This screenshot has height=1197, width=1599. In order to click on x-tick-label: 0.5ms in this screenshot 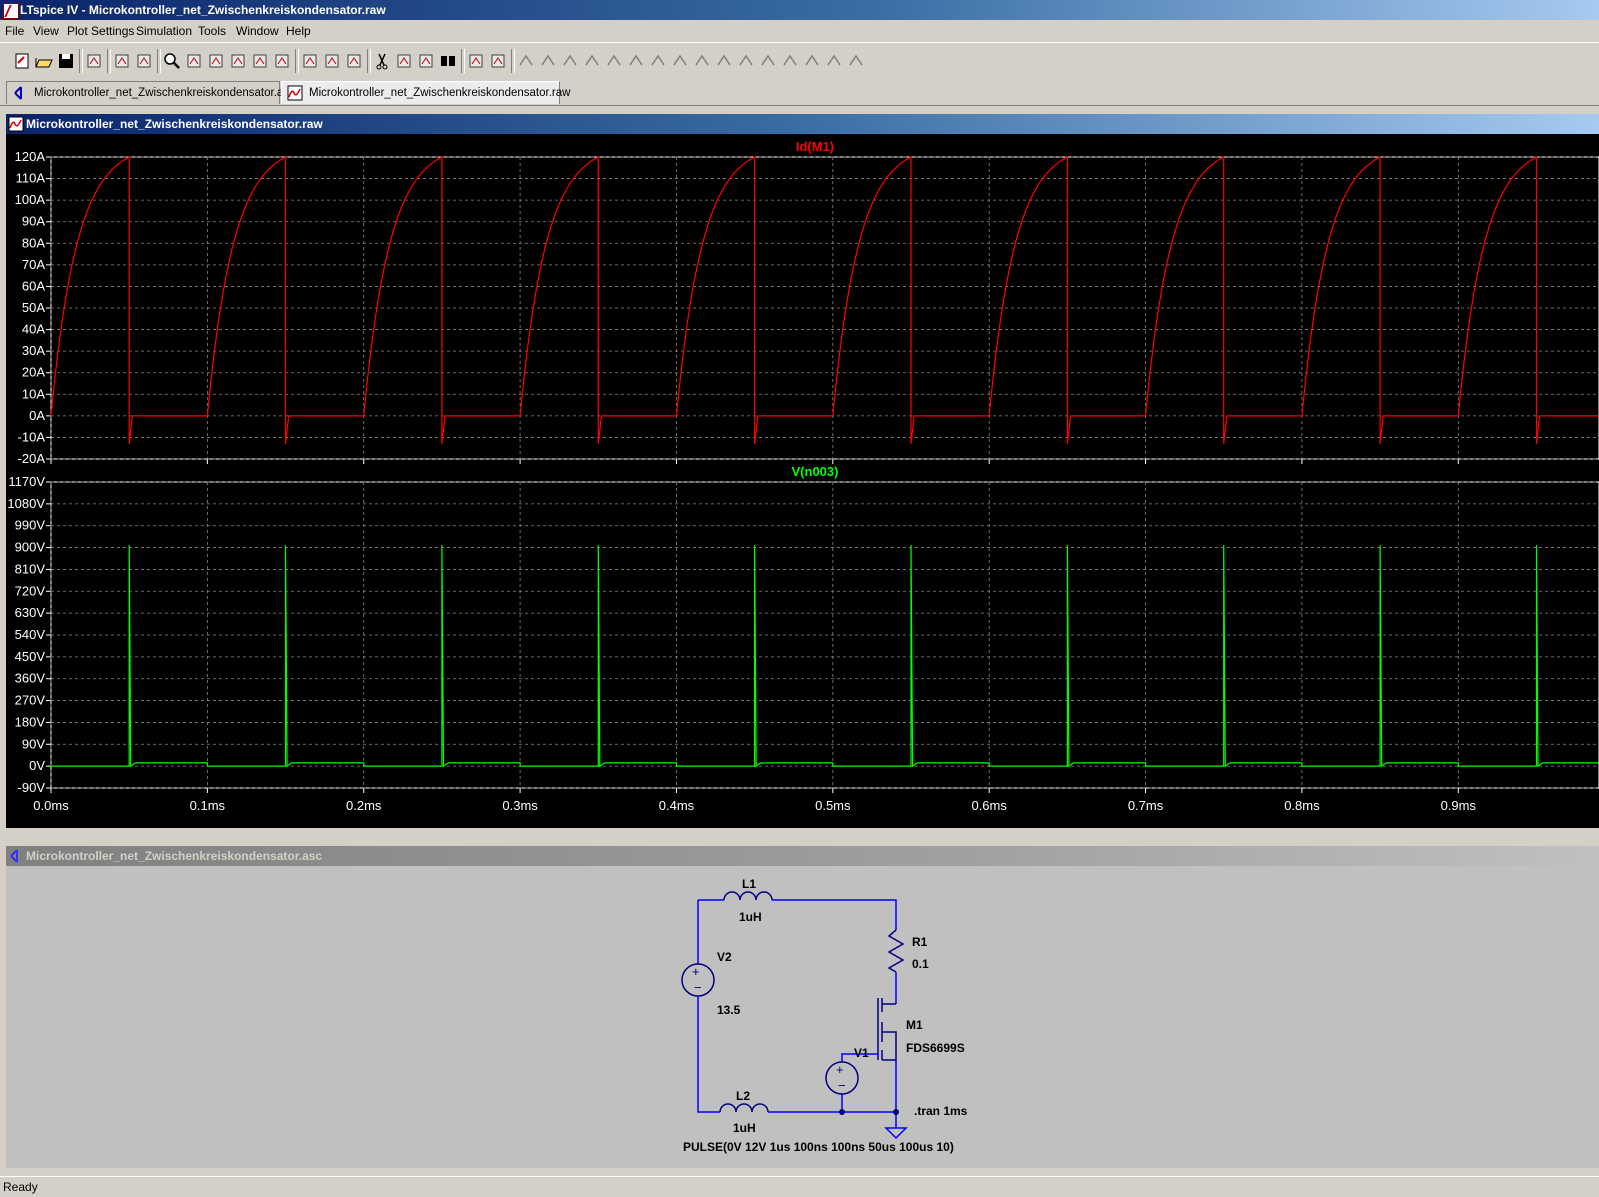, I will do `click(833, 805)`.